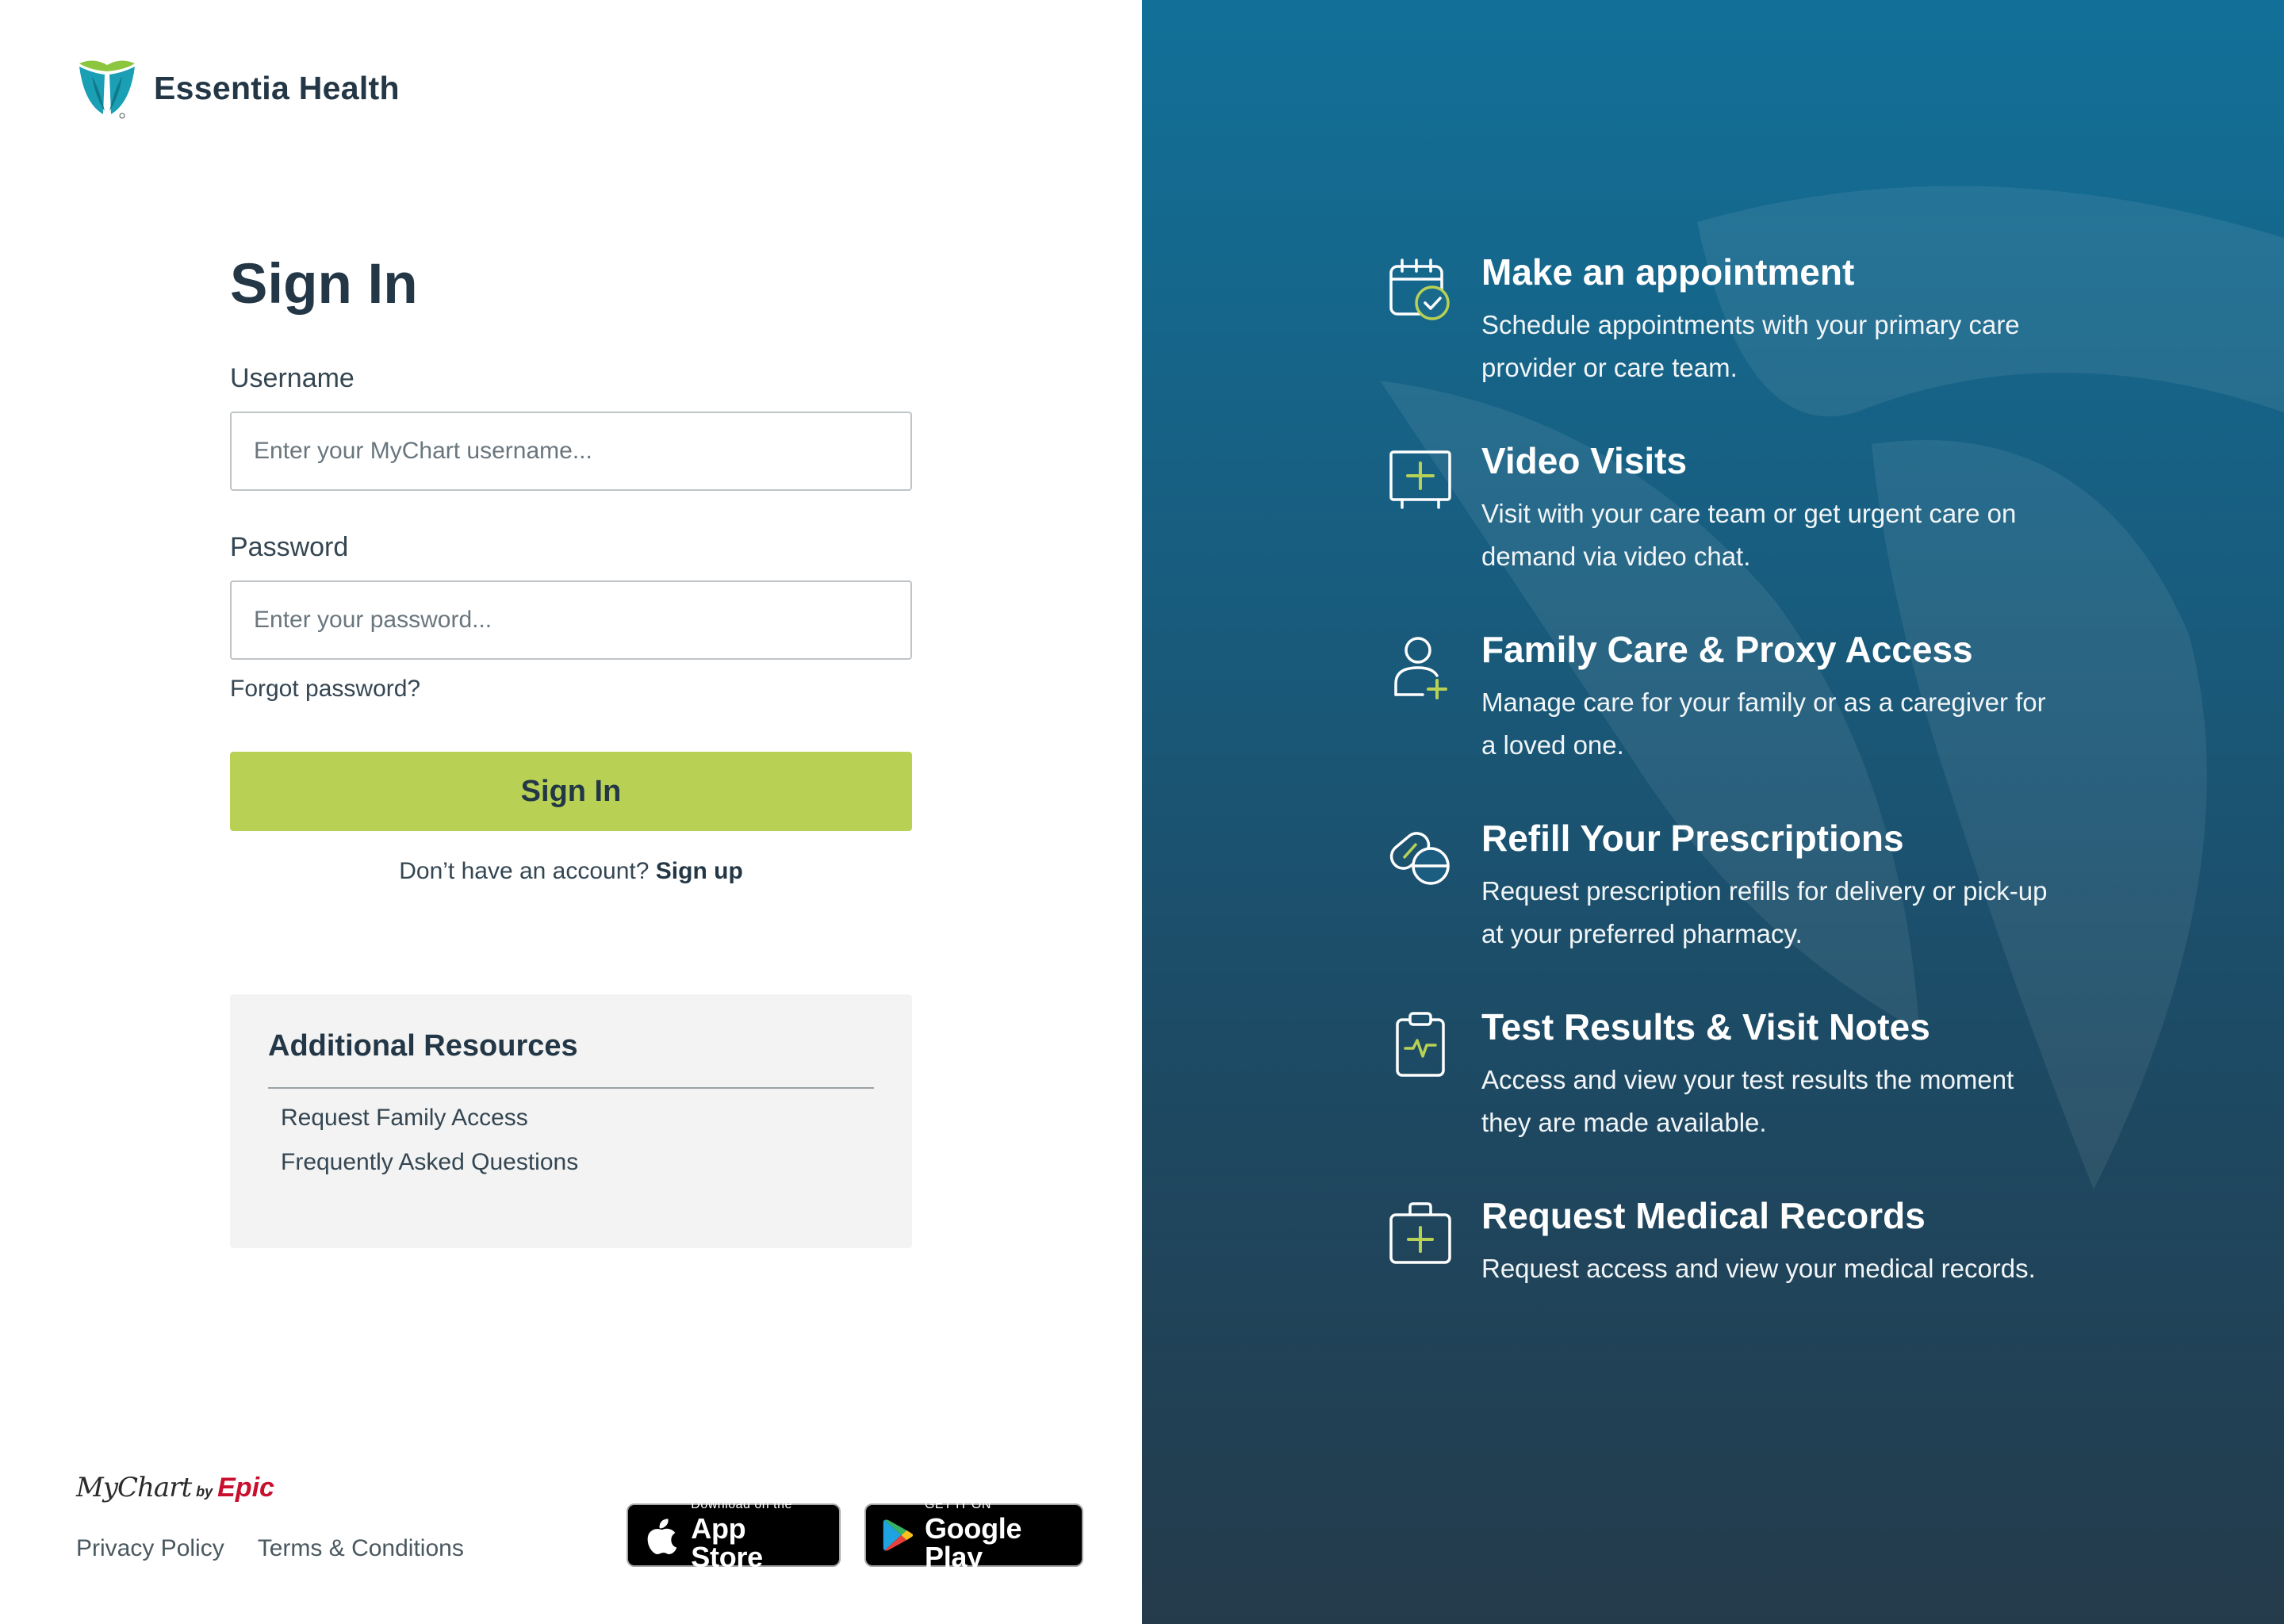 Image resolution: width=2284 pixels, height=1624 pixels. Describe the element at coordinates (204, 1492) in the screenshot. I see `mychart-by-text: by` at that location.